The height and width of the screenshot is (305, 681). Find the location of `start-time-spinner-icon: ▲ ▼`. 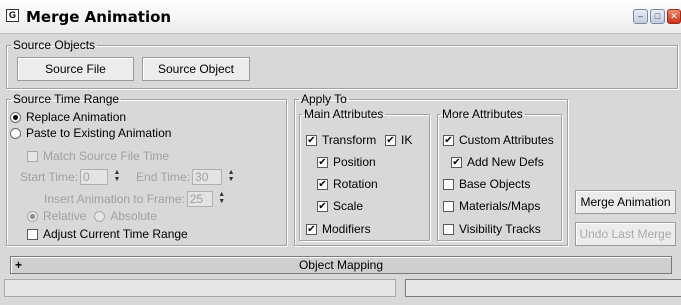

start-time-spinner-icon: ▲ ▼ is located at coordinates (117, 177).